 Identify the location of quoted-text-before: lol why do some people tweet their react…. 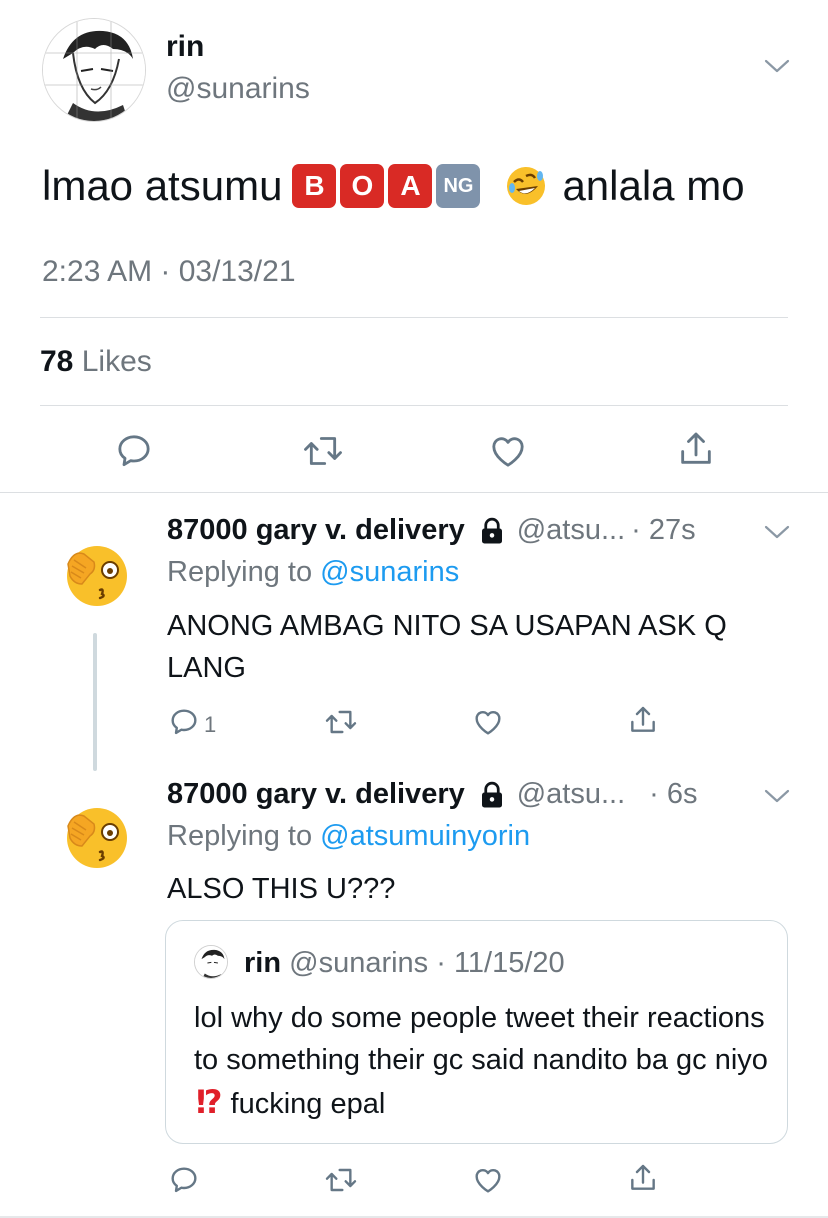
(481, 1039).